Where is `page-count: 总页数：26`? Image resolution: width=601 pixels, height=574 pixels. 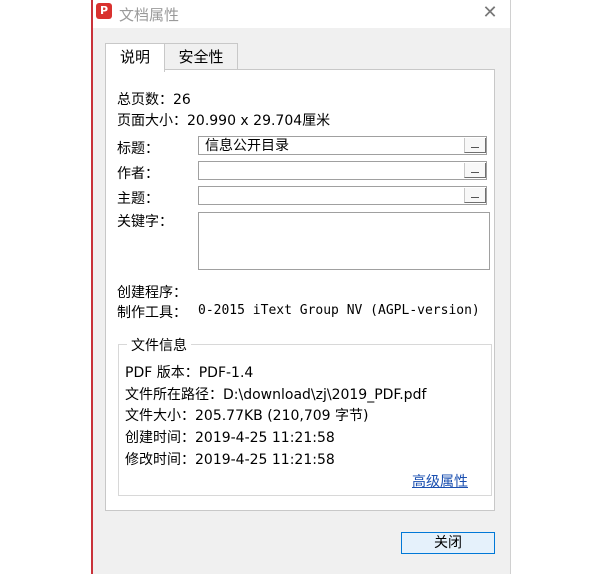
page-count: 总页数：26 is located at coordinates (154, 100).